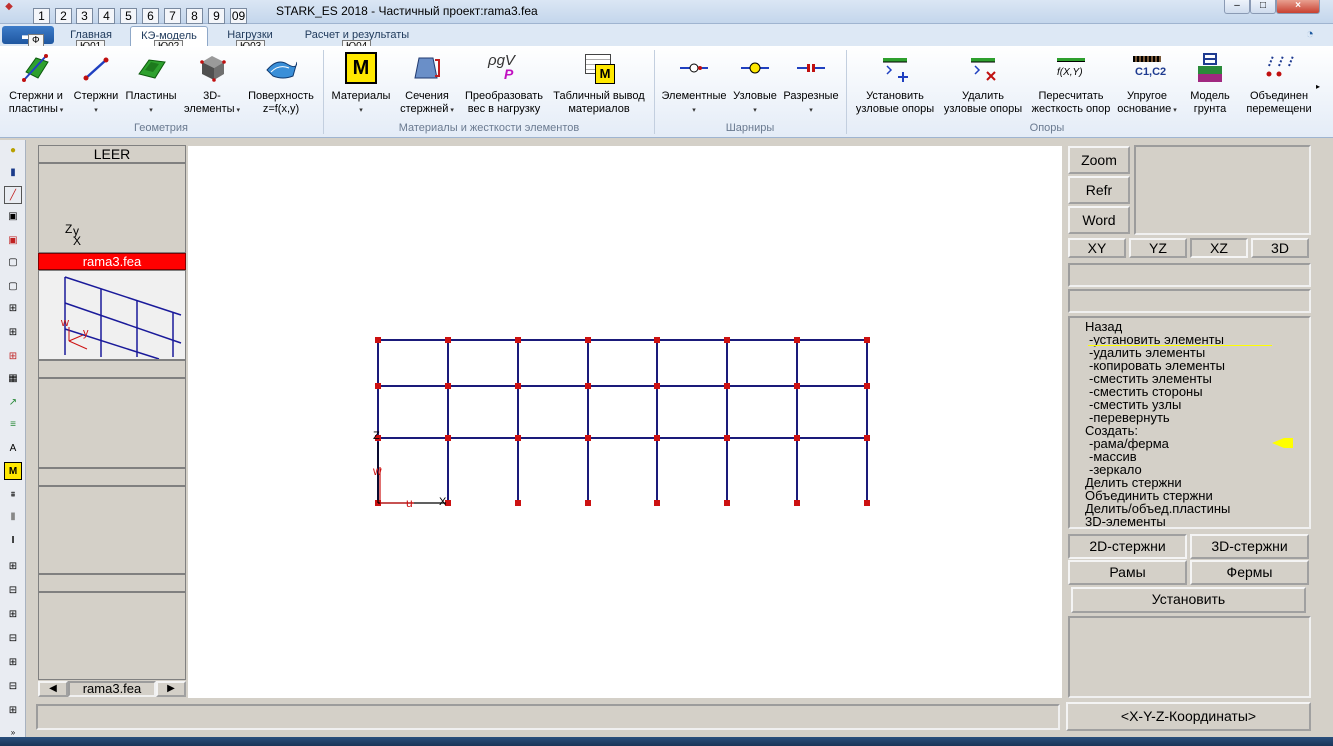 The width and height of the screenshot is (1333, 746). Describe the element at coordinates (151, 87) in the screenshot. I see `plates-button: Пластины ▾` at that location.